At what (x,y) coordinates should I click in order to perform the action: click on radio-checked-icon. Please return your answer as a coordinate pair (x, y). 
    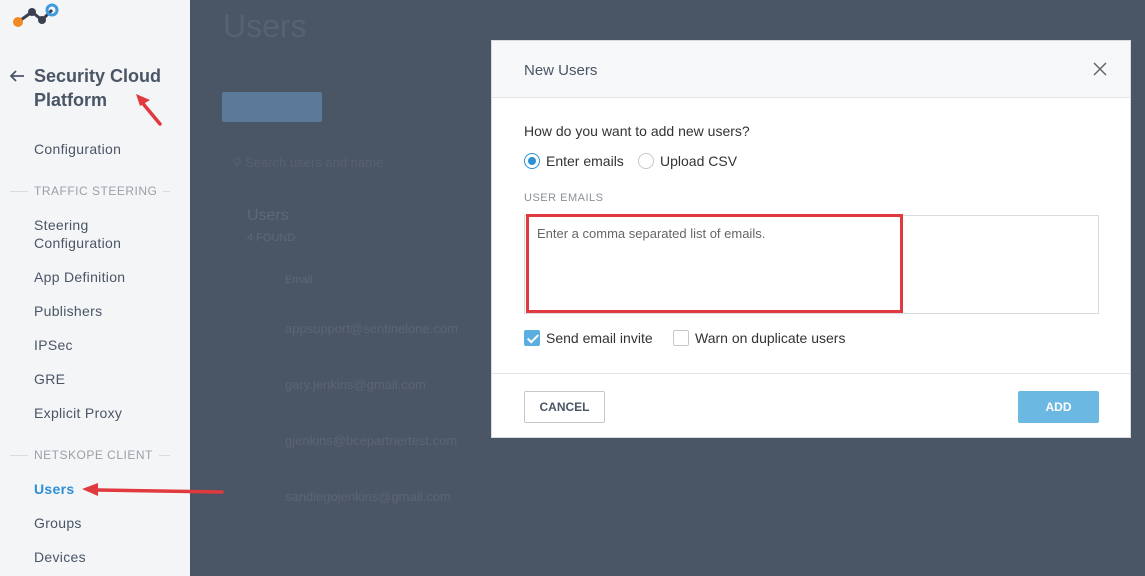
    Looking at the image, I should click on (532, 161).